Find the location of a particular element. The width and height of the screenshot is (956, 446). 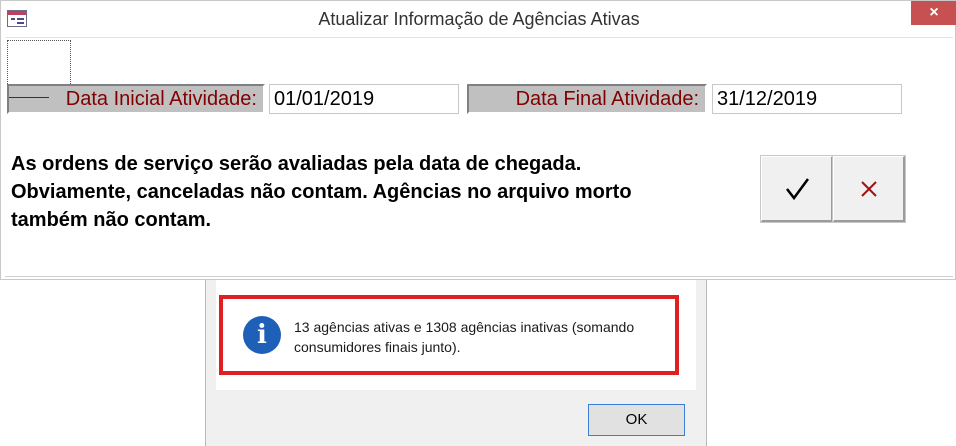

start-date-label: Data Inicial Atividade: is located at coordinates (136, 99).